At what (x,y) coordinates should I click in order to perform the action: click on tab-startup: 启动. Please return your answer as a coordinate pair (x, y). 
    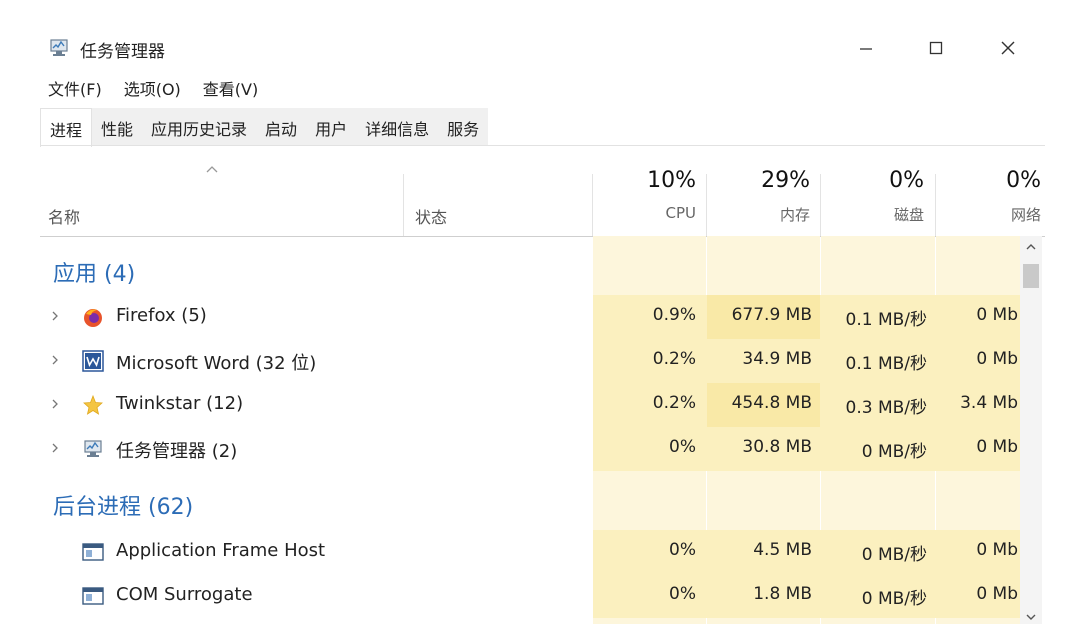
    Looking at the image, I should click on (281, 127).